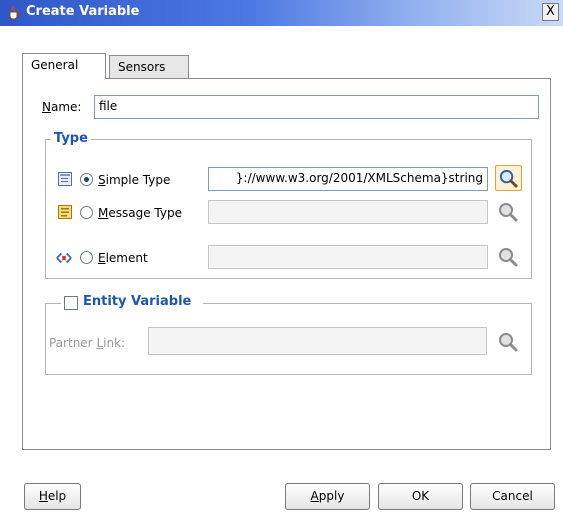 This screenshot has width=563, height=526. Describe the element at coordinates (137, 301) in the screenshot. I see `entity-variable-title: Entity Variable` at that location.